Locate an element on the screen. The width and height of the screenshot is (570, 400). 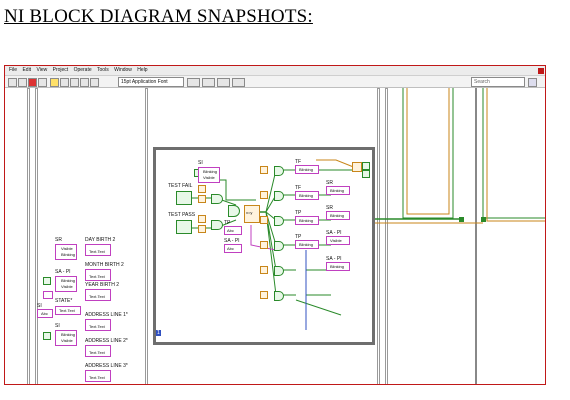
property-node: Visible Blinking is located at coordinates (66, 252).